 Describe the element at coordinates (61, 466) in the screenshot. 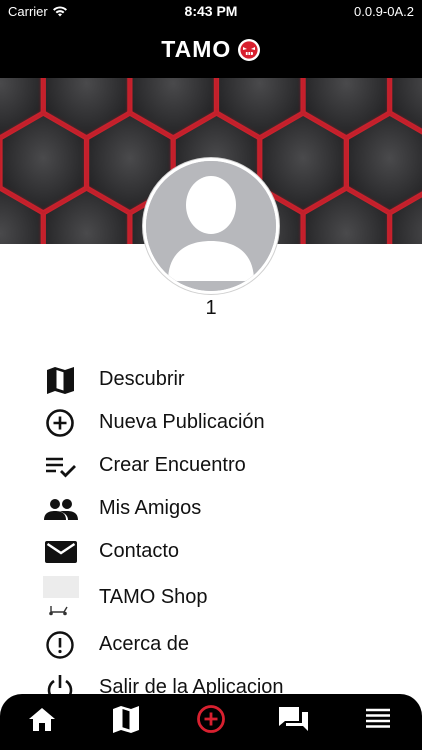

I see `playlist-check-icon` at that location.